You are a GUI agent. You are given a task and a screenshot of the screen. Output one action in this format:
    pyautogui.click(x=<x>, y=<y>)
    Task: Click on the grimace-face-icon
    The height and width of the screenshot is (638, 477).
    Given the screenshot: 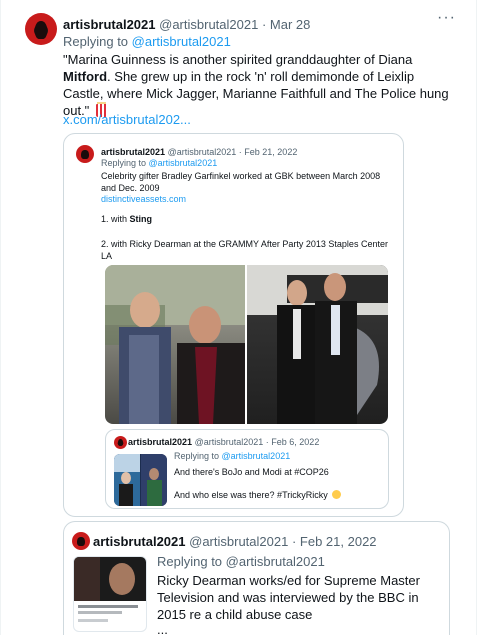 What is the action you would take?
    pyautogui.click(x=337, y=494)
    